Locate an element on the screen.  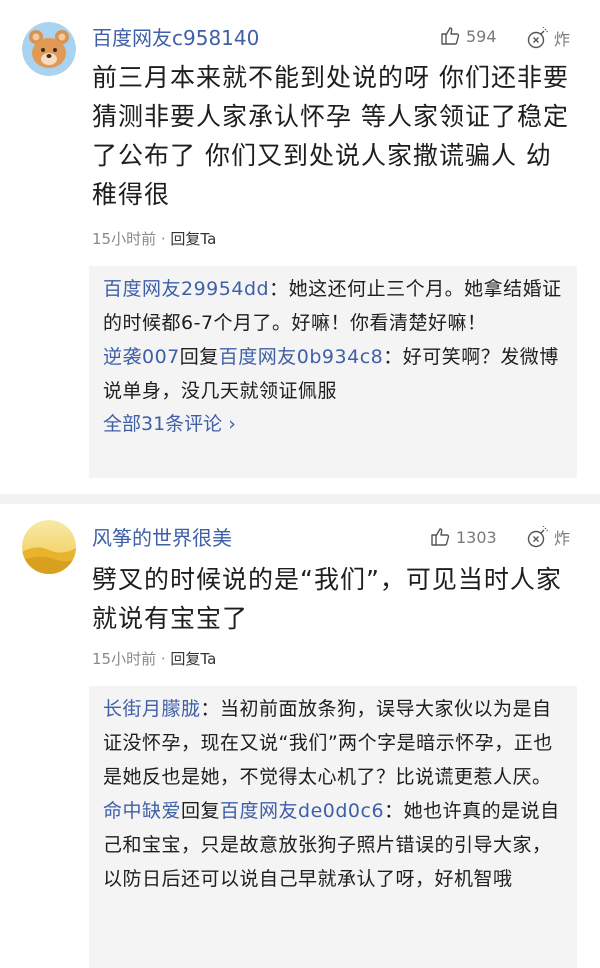
reply-item: 逆袭007回复百度网友0b934c8：好可笑啊？发微博说单身，没几天就领证佩服 is located at coordinates (333, 374).